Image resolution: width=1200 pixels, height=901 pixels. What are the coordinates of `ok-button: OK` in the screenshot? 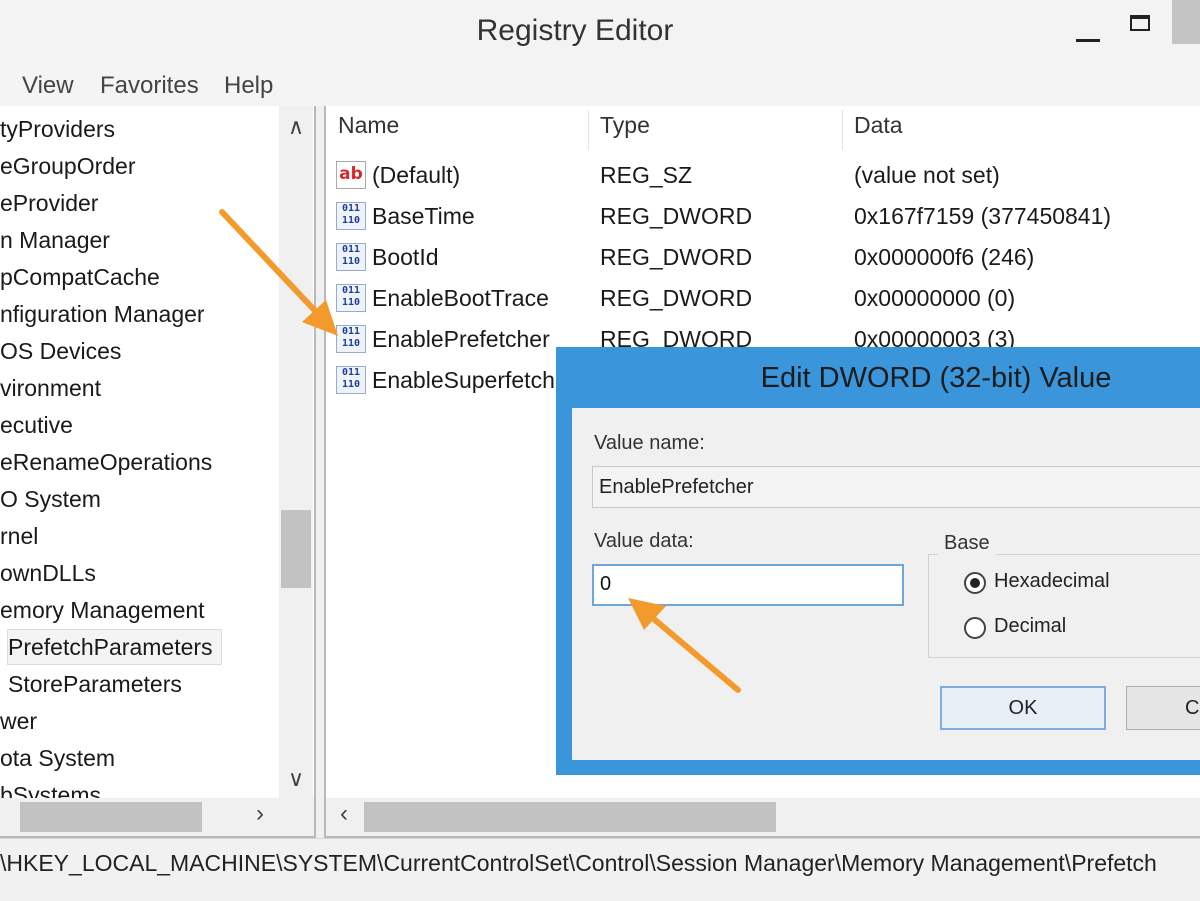 It's located at (1023, 708).